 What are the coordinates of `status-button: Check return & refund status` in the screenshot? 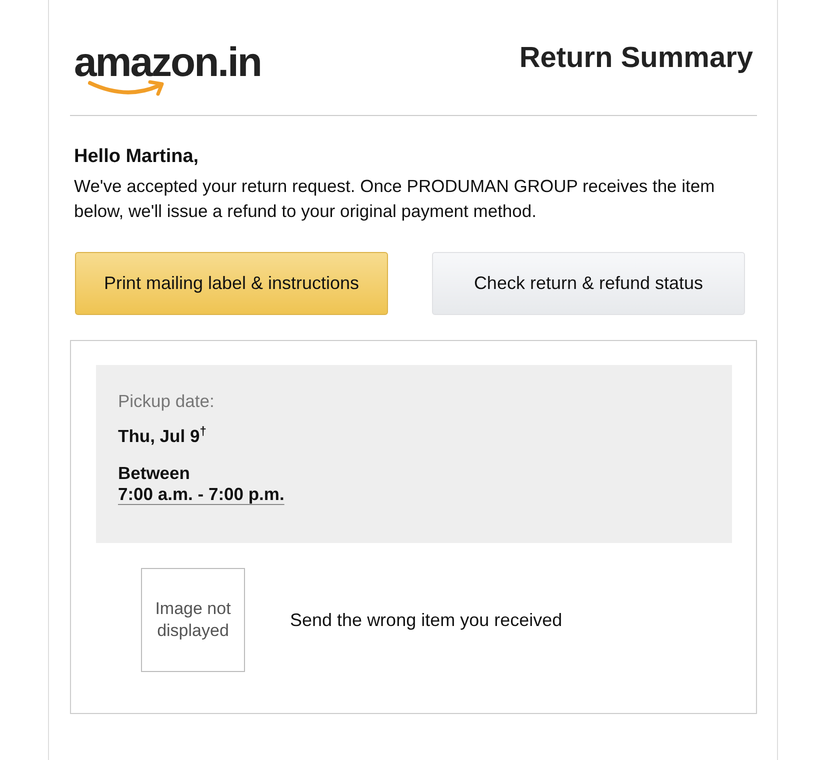 It's located at (588, 283).